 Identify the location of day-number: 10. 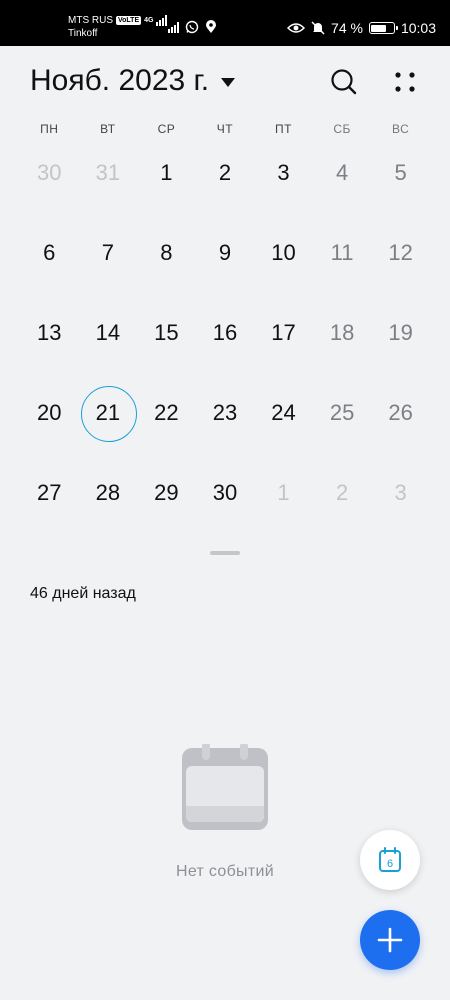
(283, 252).